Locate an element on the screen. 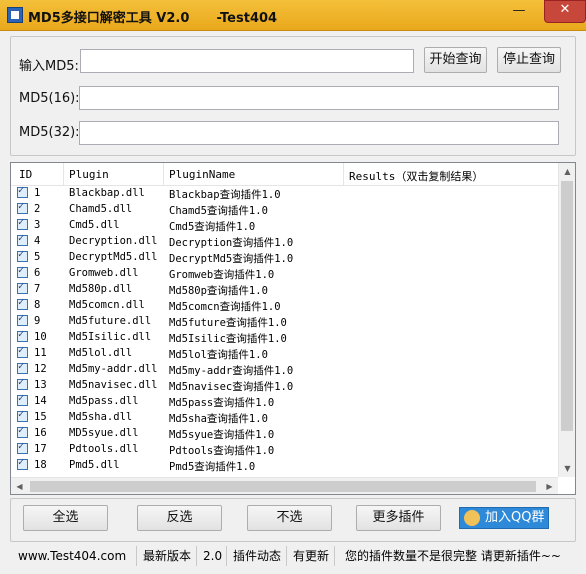  start-query-button: 开始查询 is located at coordinates (455, 60).